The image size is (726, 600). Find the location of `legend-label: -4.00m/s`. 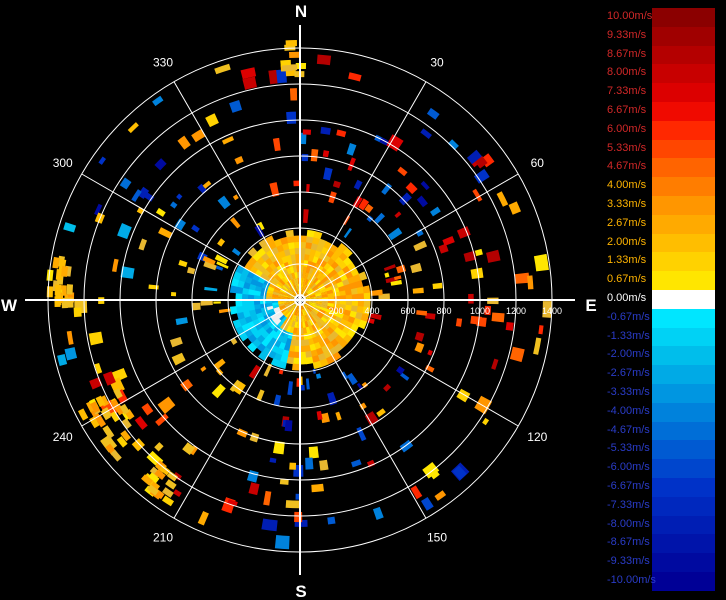

legend-label: -4.00m/s is located at coordinates (628, 410).